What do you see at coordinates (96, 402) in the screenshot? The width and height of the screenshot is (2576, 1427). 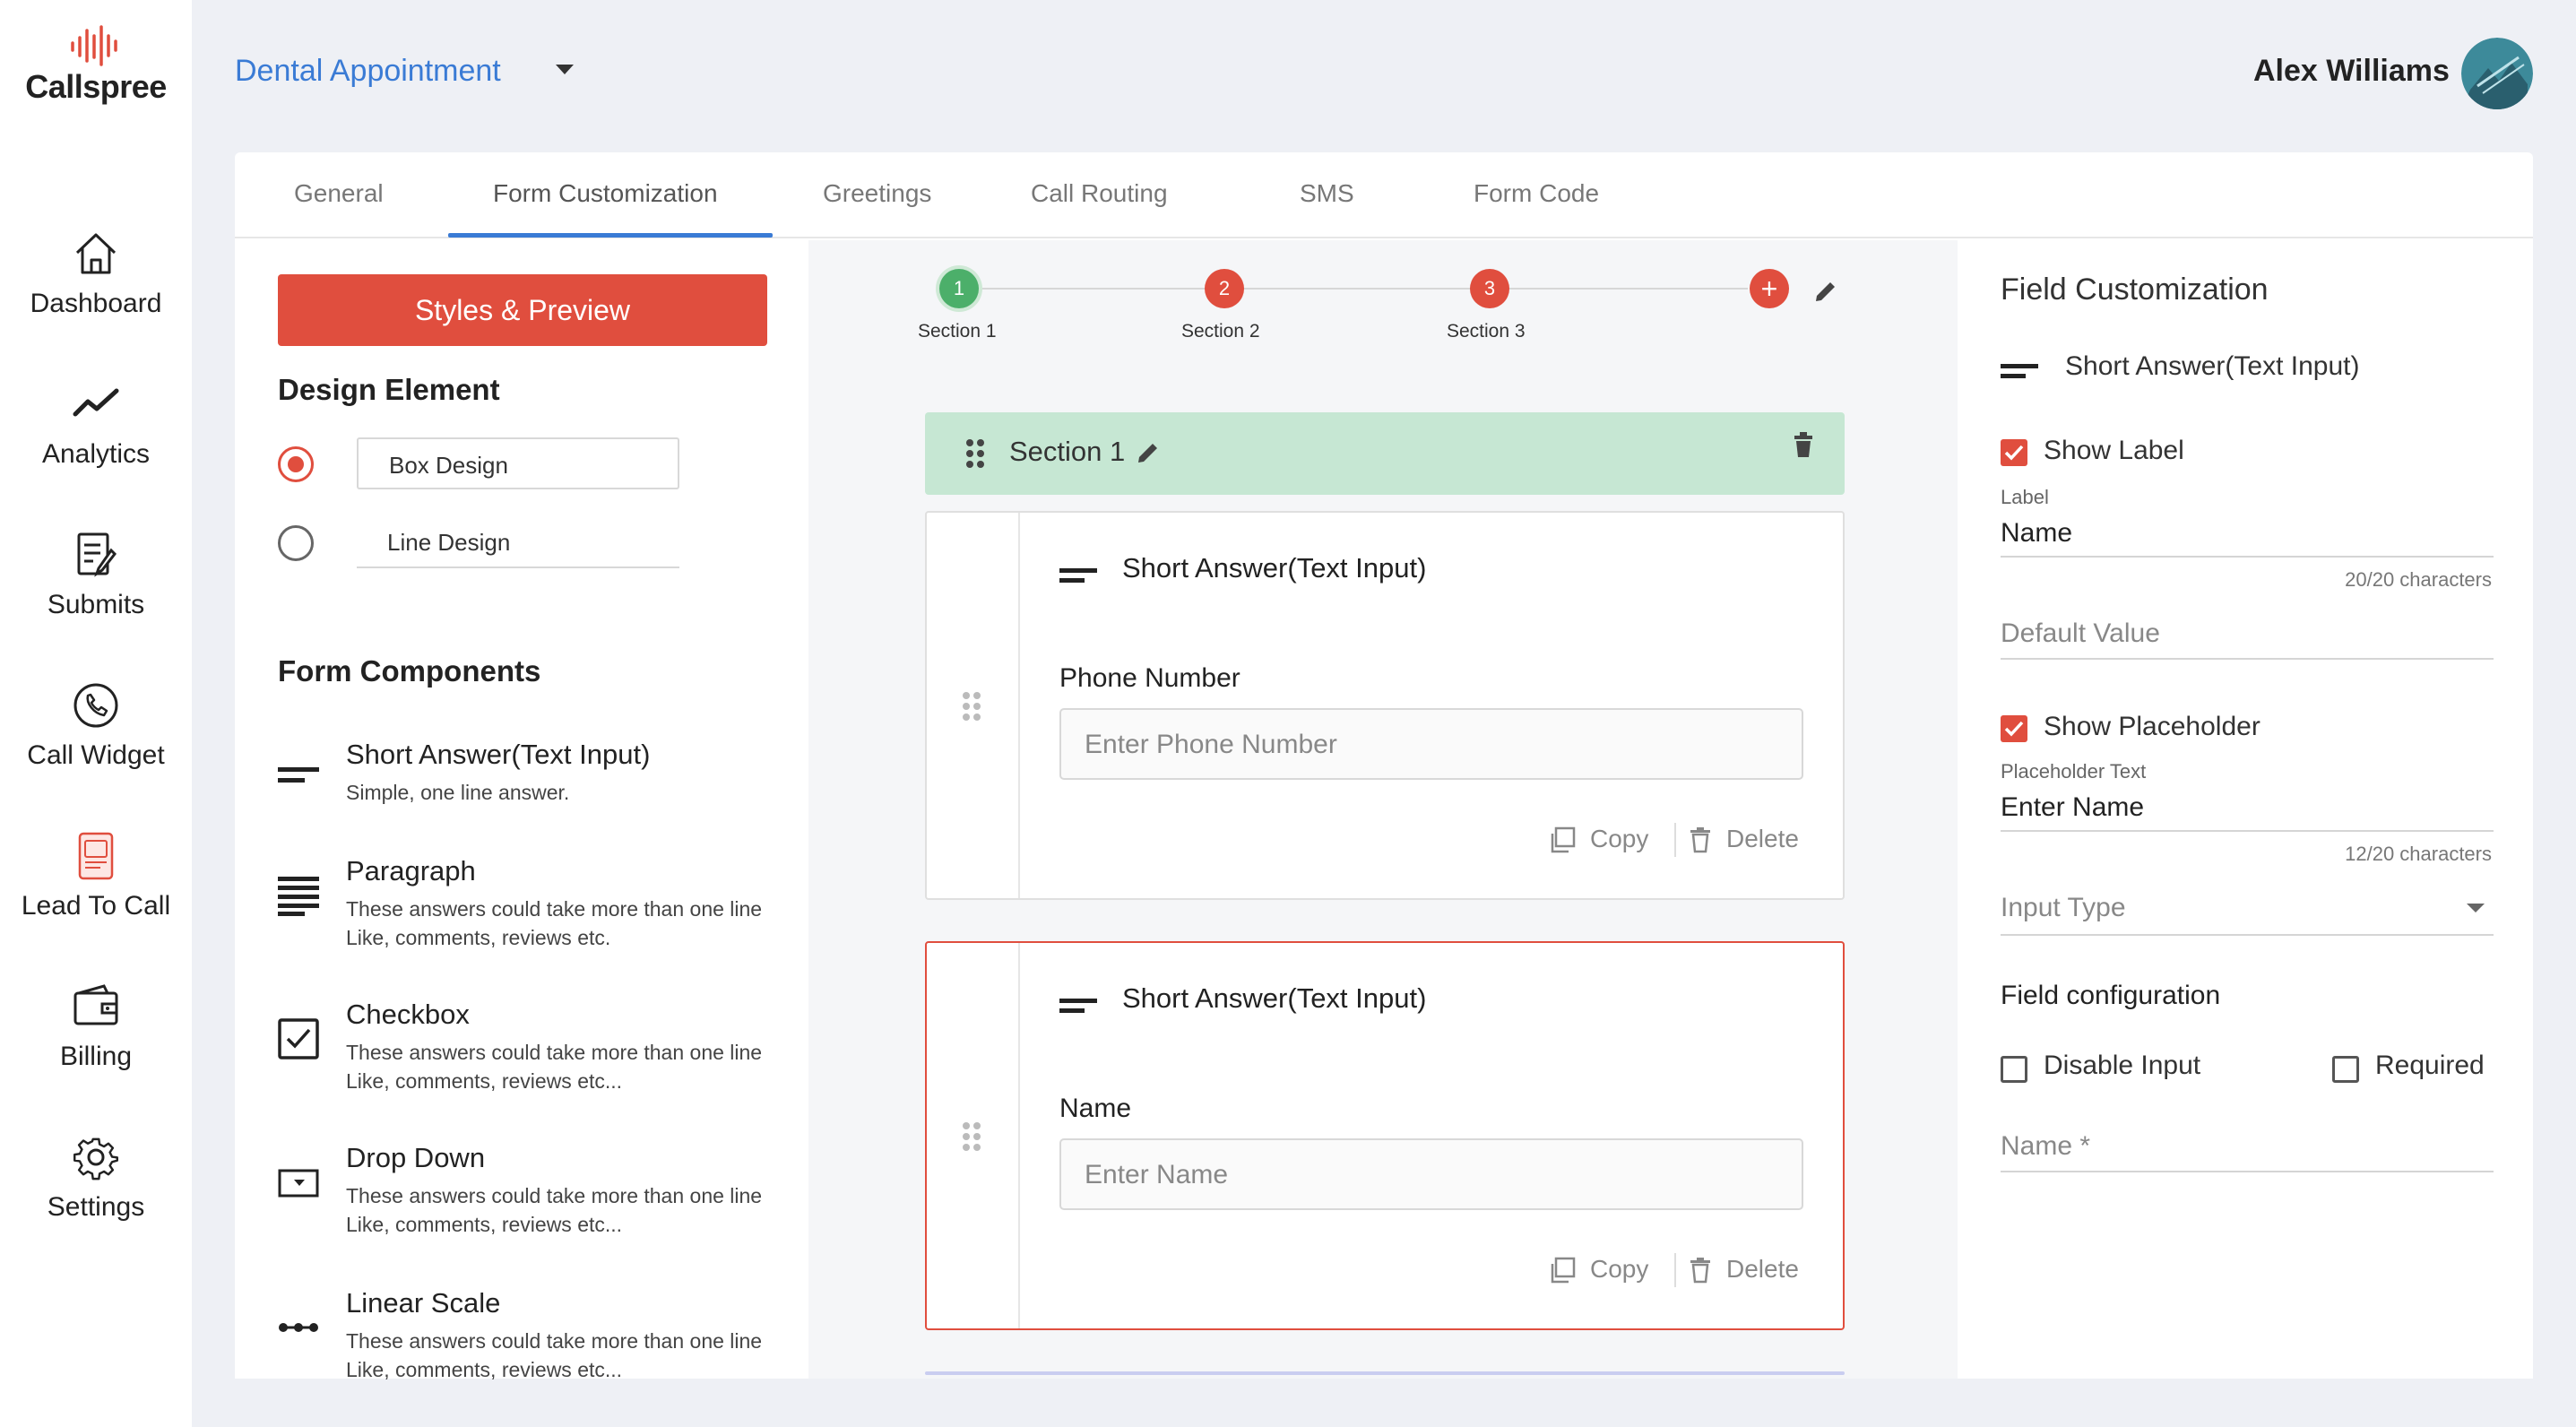 I see `analytics-icon` at bounding box center [96, 402].